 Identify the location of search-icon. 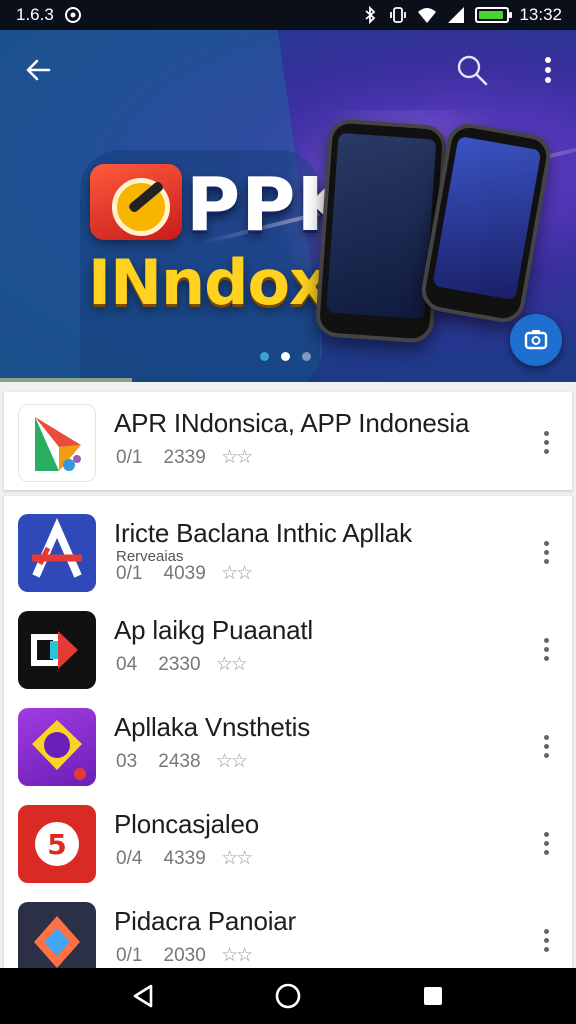
(472, 70).